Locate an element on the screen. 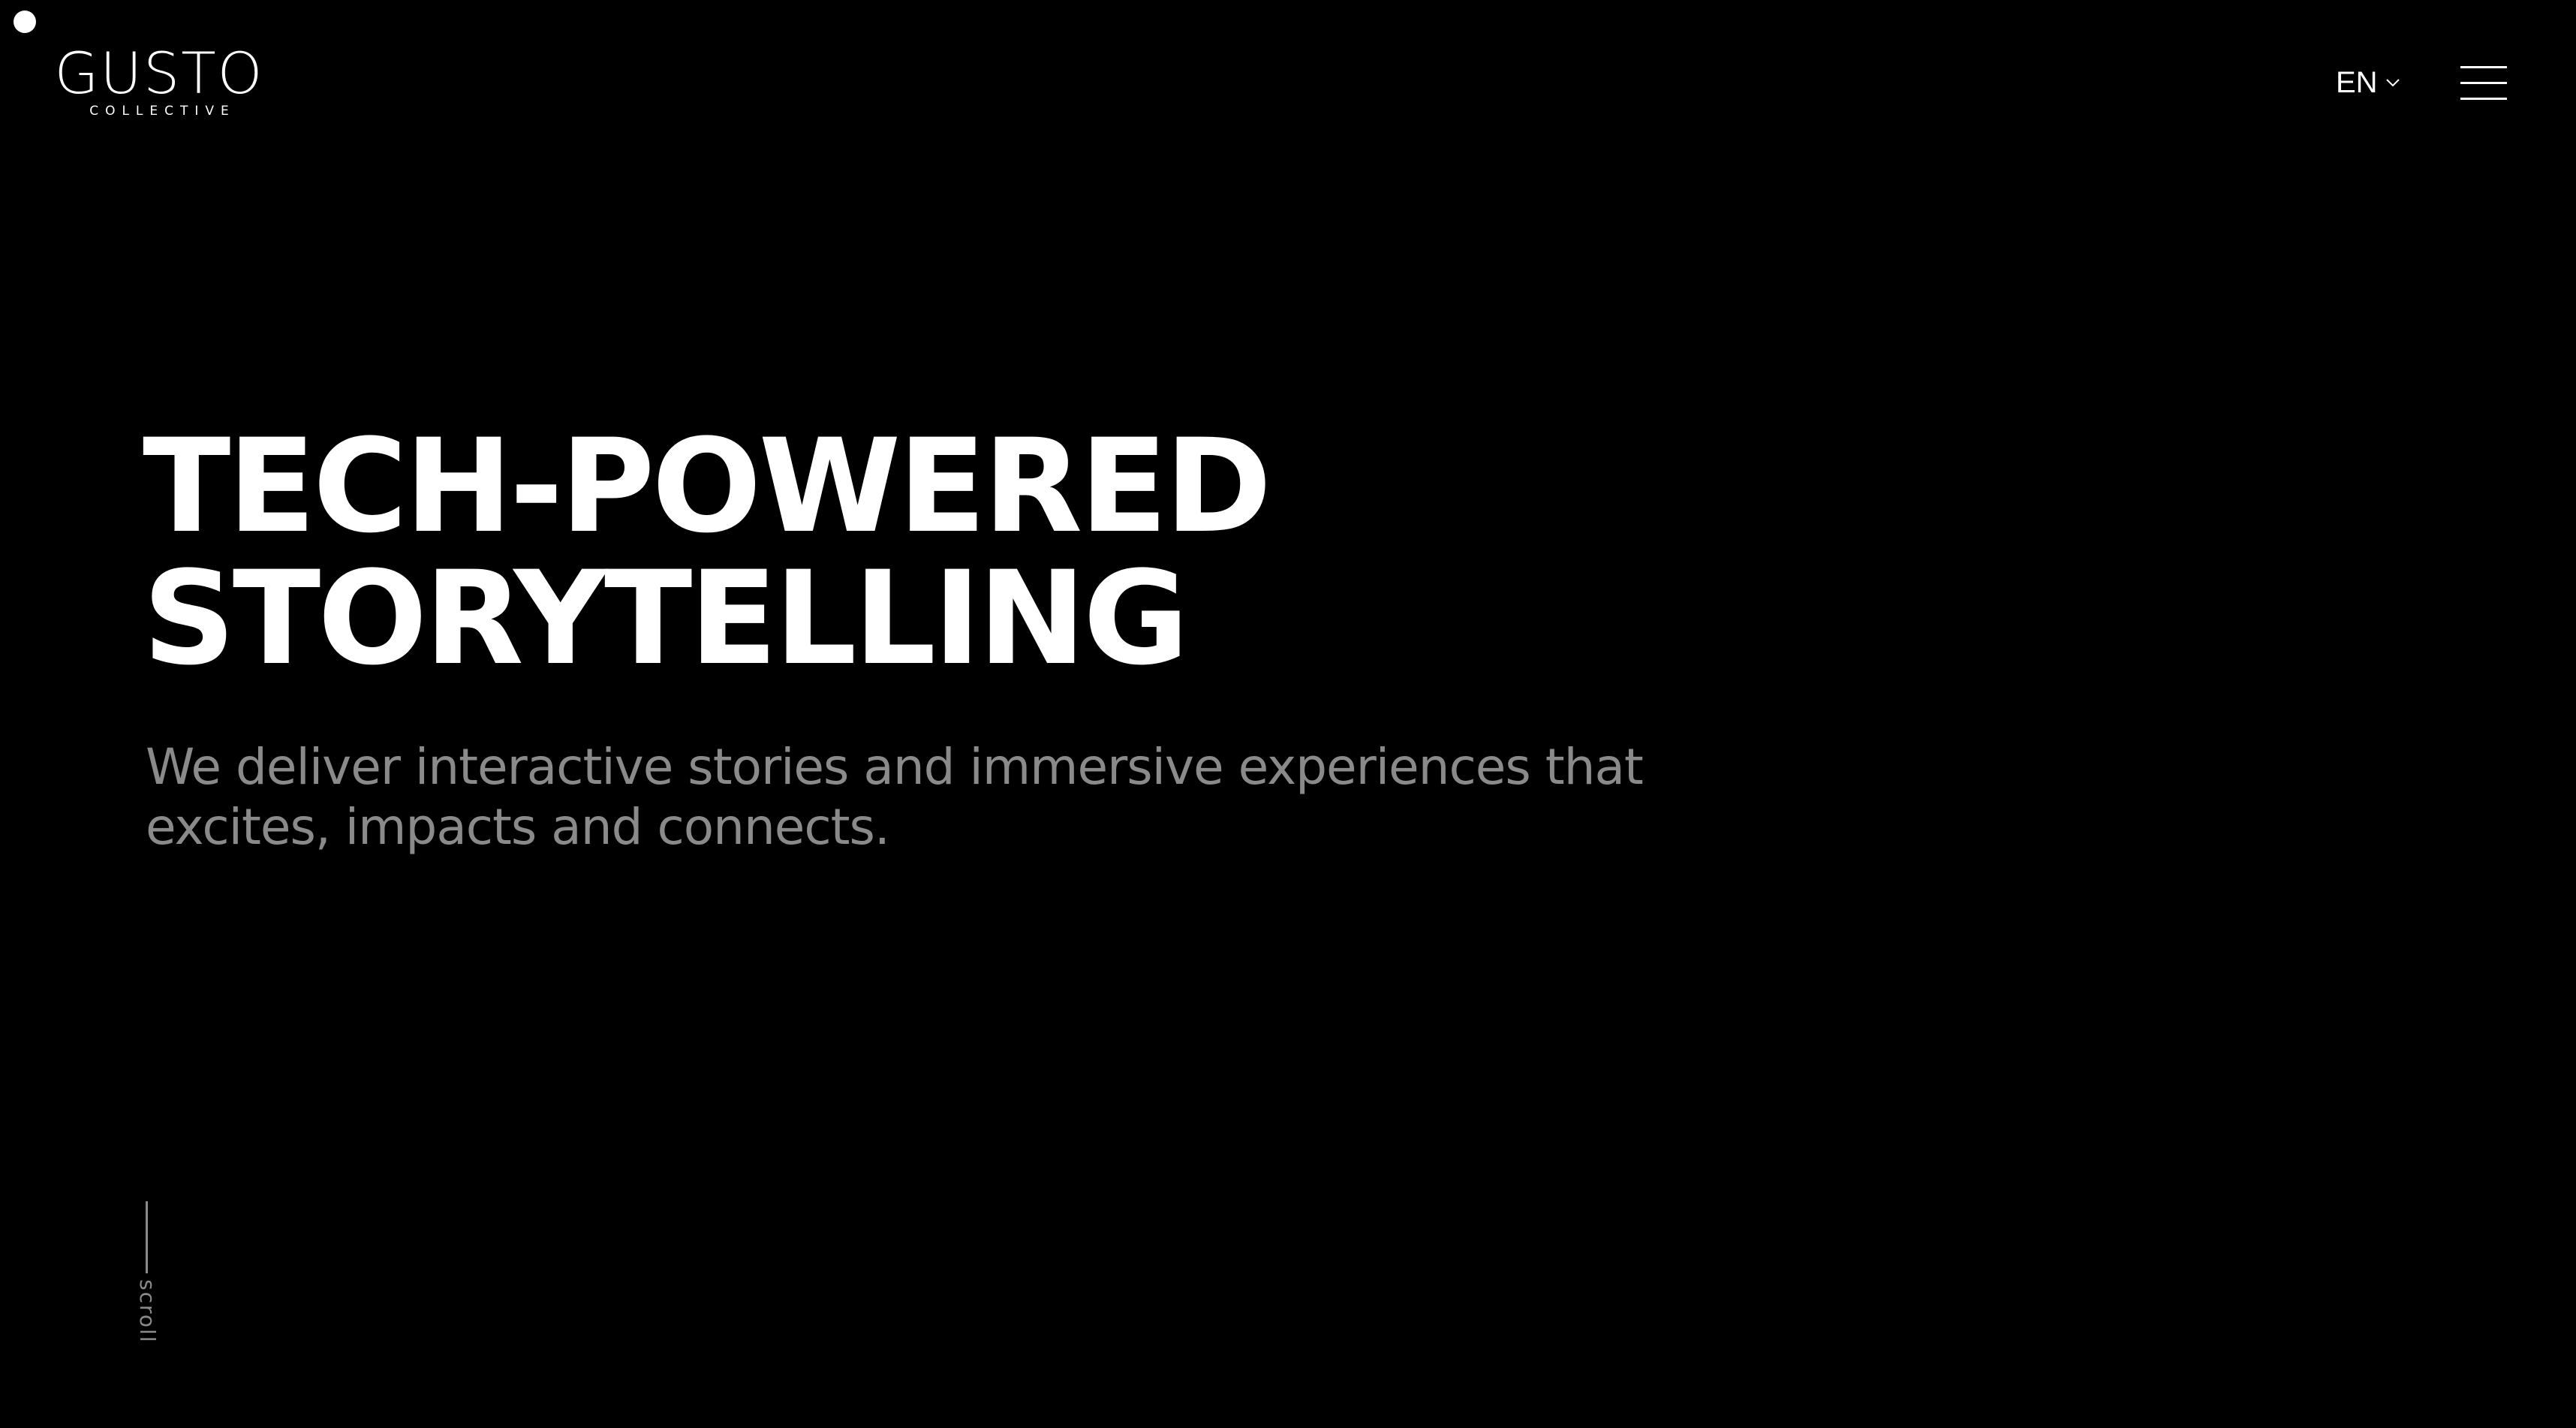  hero-title-line: TECH-POWERED is located at coordinates (707, 486).